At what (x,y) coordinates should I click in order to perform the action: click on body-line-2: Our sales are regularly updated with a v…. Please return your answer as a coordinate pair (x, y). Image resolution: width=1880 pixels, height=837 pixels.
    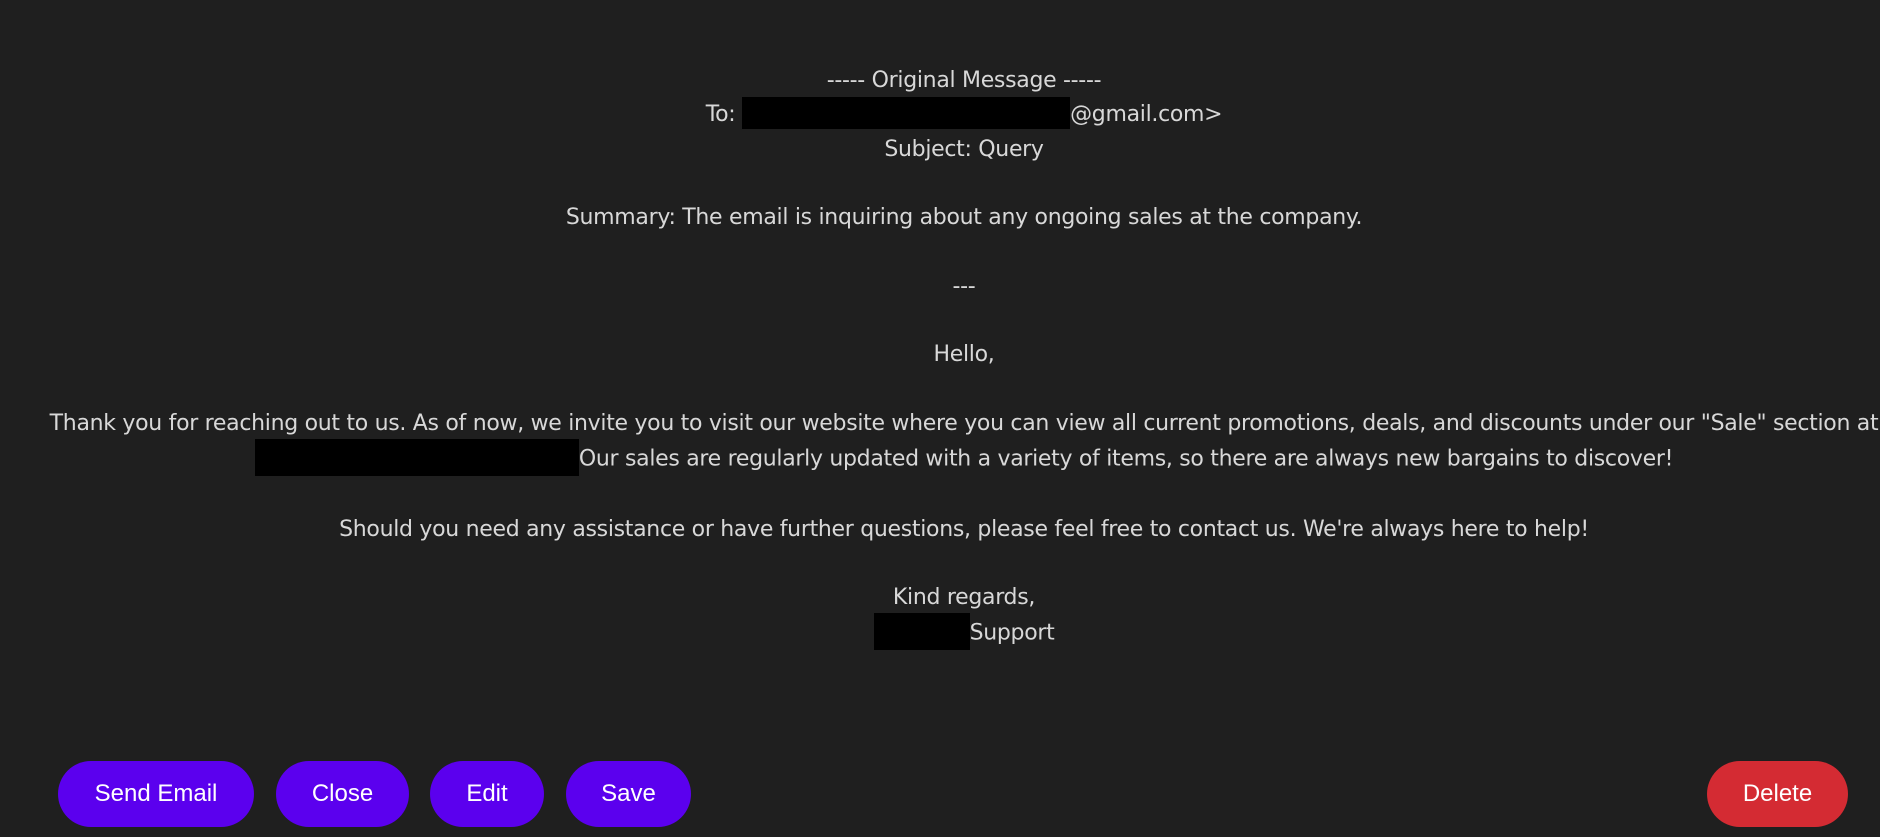
    Looking at the image, I should click on (940, 458).